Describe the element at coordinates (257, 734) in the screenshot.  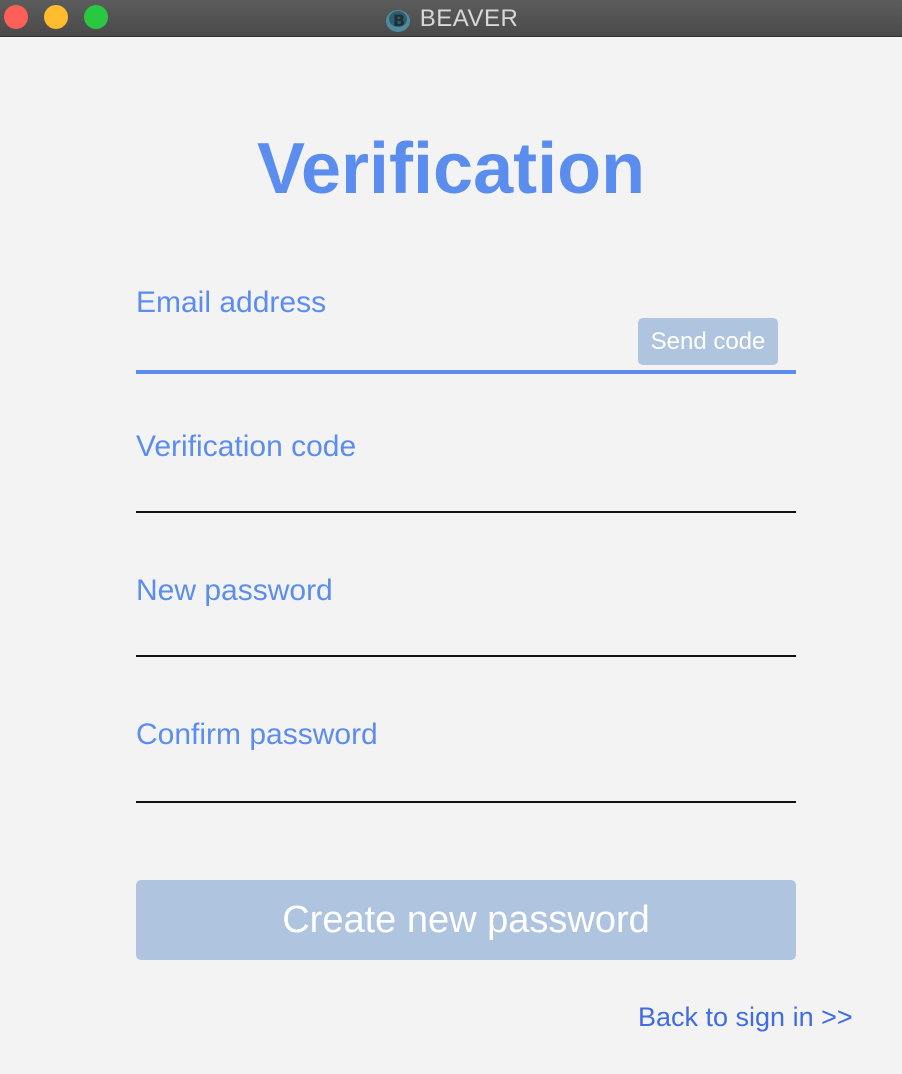
I see `confirm-password-label: Confirm password` at that location.